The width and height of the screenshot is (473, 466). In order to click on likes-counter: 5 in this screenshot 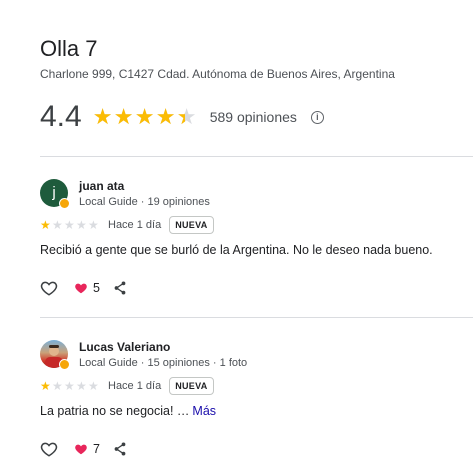, I will do `click(87, 288)`.